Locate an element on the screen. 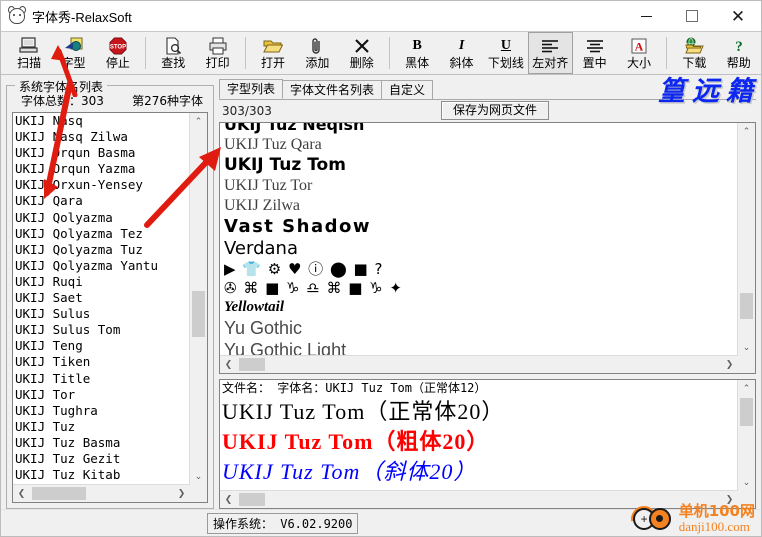 The width and height of the screenshot is (762, 537). system-font-item: UKIJ Tuz is located at coordinates (102, 427).